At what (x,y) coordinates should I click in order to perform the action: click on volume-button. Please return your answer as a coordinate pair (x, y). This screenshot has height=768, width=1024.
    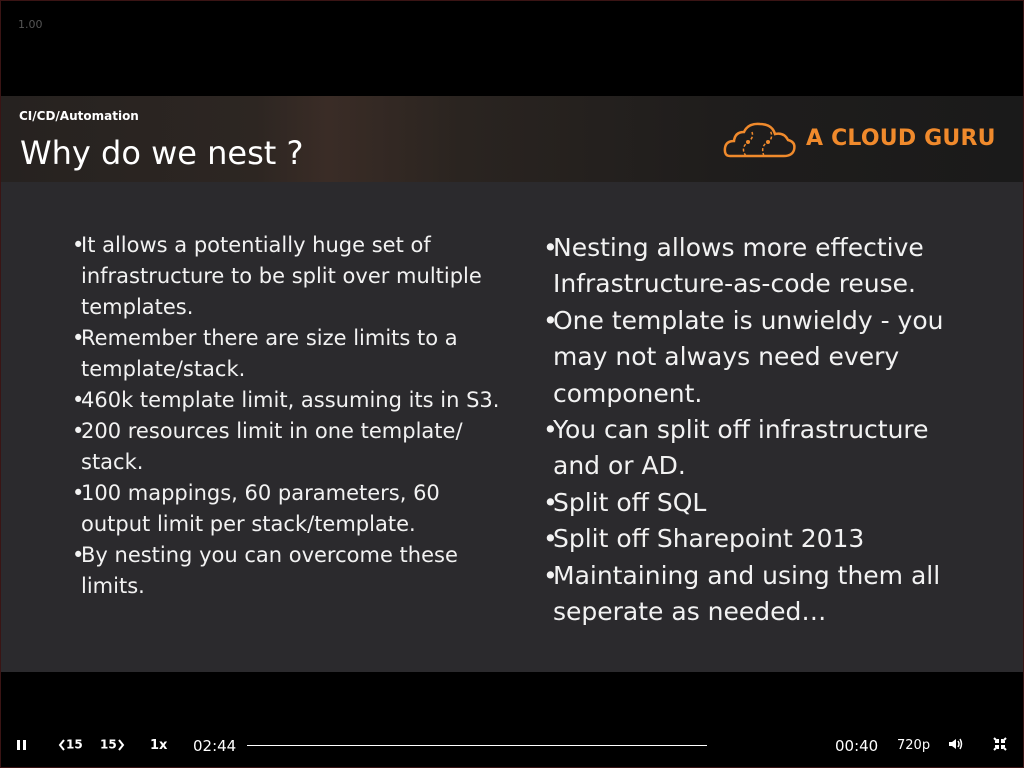
    Looking at the image, I should click on (956, 745).